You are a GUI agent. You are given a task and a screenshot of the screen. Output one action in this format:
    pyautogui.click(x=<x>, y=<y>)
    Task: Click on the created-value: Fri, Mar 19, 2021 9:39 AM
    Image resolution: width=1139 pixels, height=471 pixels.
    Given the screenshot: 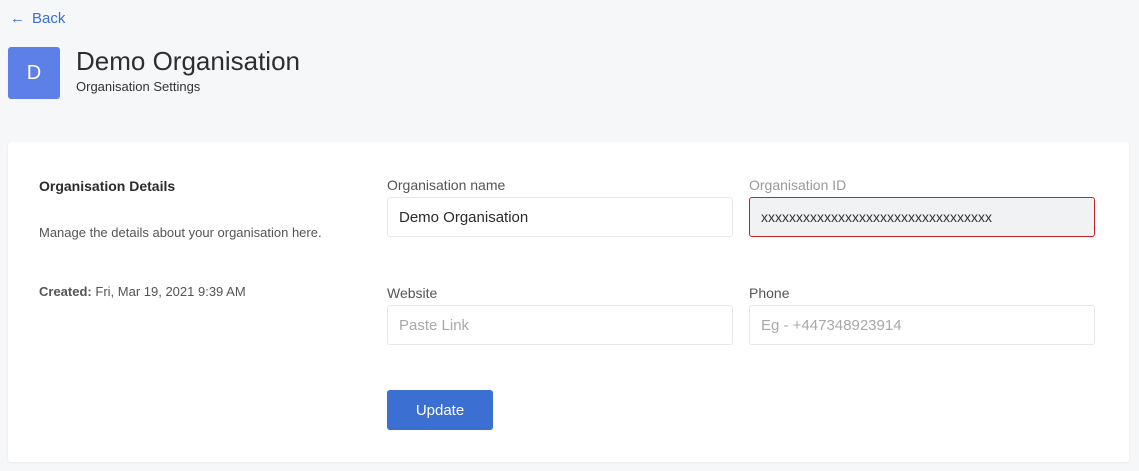 What is the action you would take?
    pyautogui.click(x=170, y=291)
    